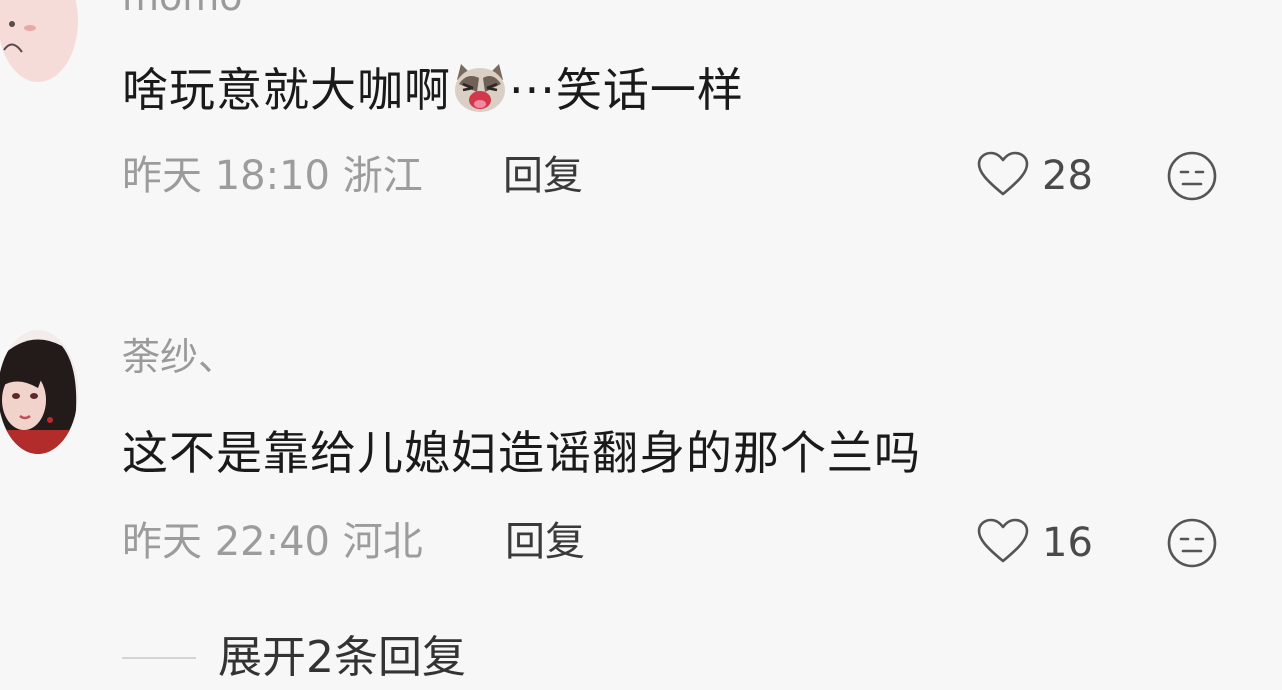 The image size is (1282, 690). What do you see at coordinates (382, 176) in the screenshot?
I see `comment-location: 浙江` at bounding box center [382, 176].